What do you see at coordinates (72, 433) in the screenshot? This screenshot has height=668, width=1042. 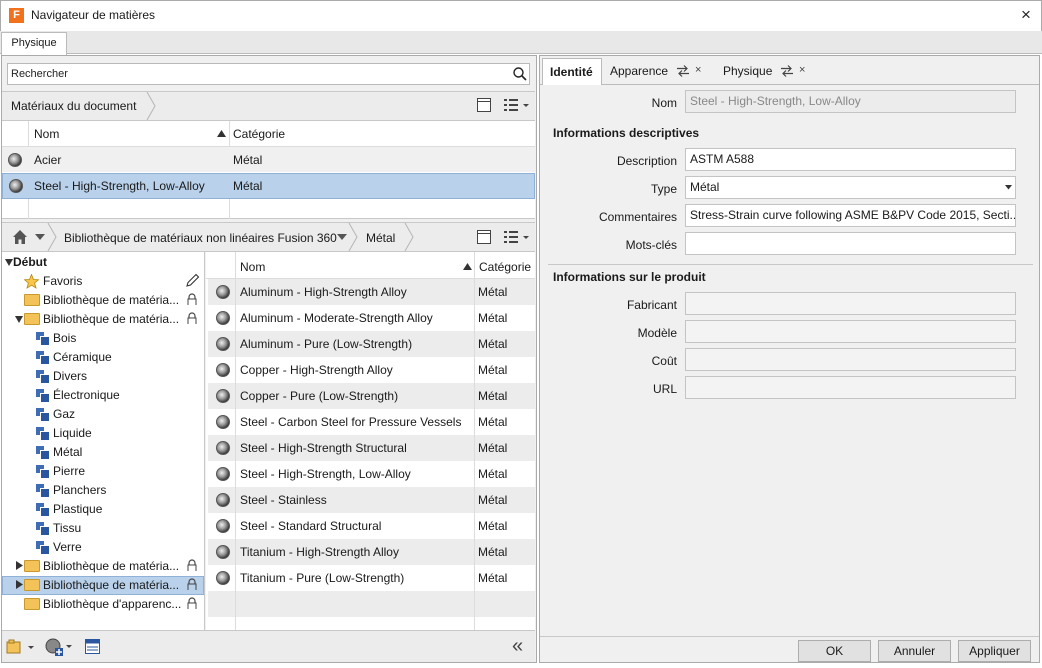 I see `tree-item-category: Liquide` at bounding box center [72, 433].